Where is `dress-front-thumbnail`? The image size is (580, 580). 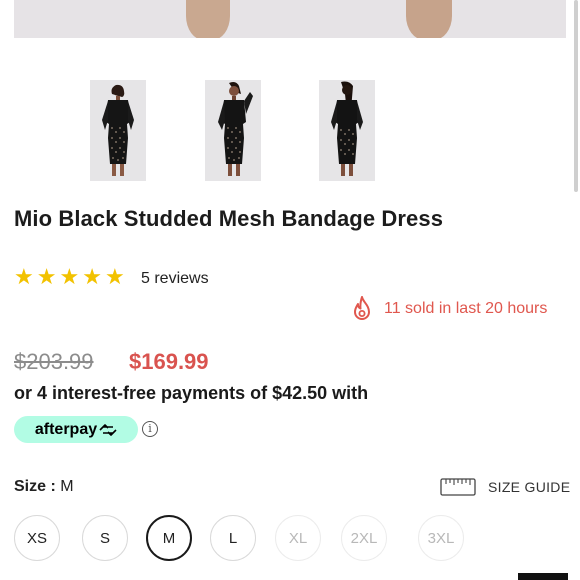
dress-front-thumbnail is located at coordinates (118, 130).